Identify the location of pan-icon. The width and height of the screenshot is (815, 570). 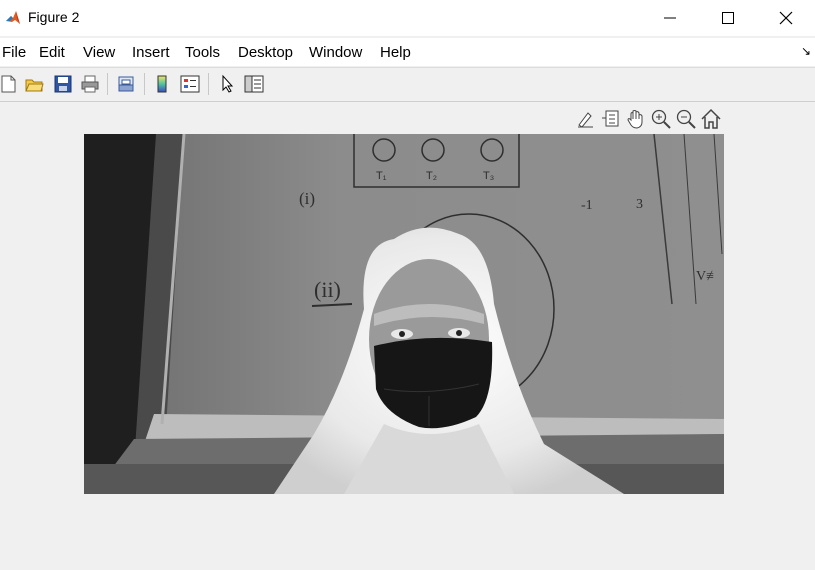
(636, 119).